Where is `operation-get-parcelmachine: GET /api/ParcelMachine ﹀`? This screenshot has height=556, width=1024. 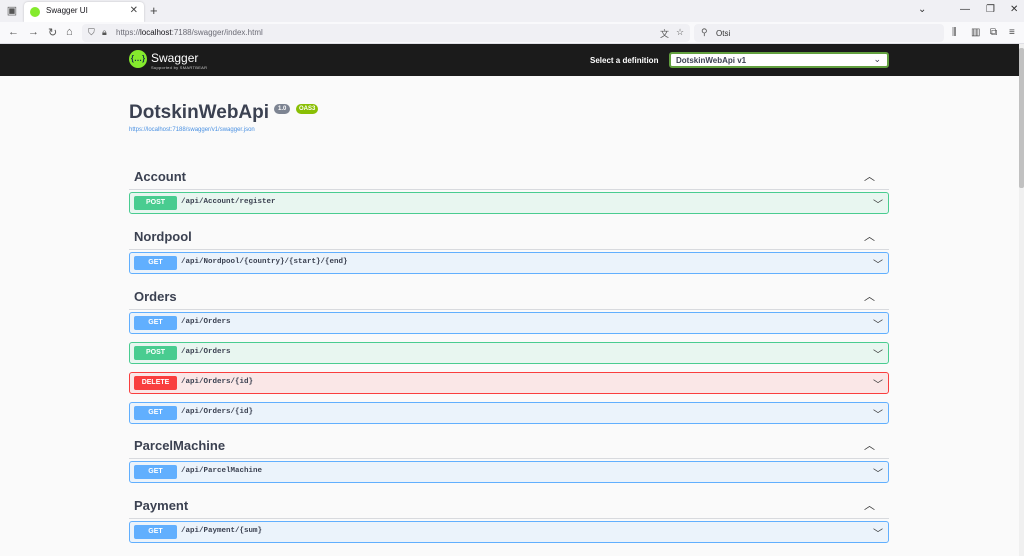
operation-get-parcelmachine: GET /api/ParcelMachine ﹀ is located at coordinates (509, 472).